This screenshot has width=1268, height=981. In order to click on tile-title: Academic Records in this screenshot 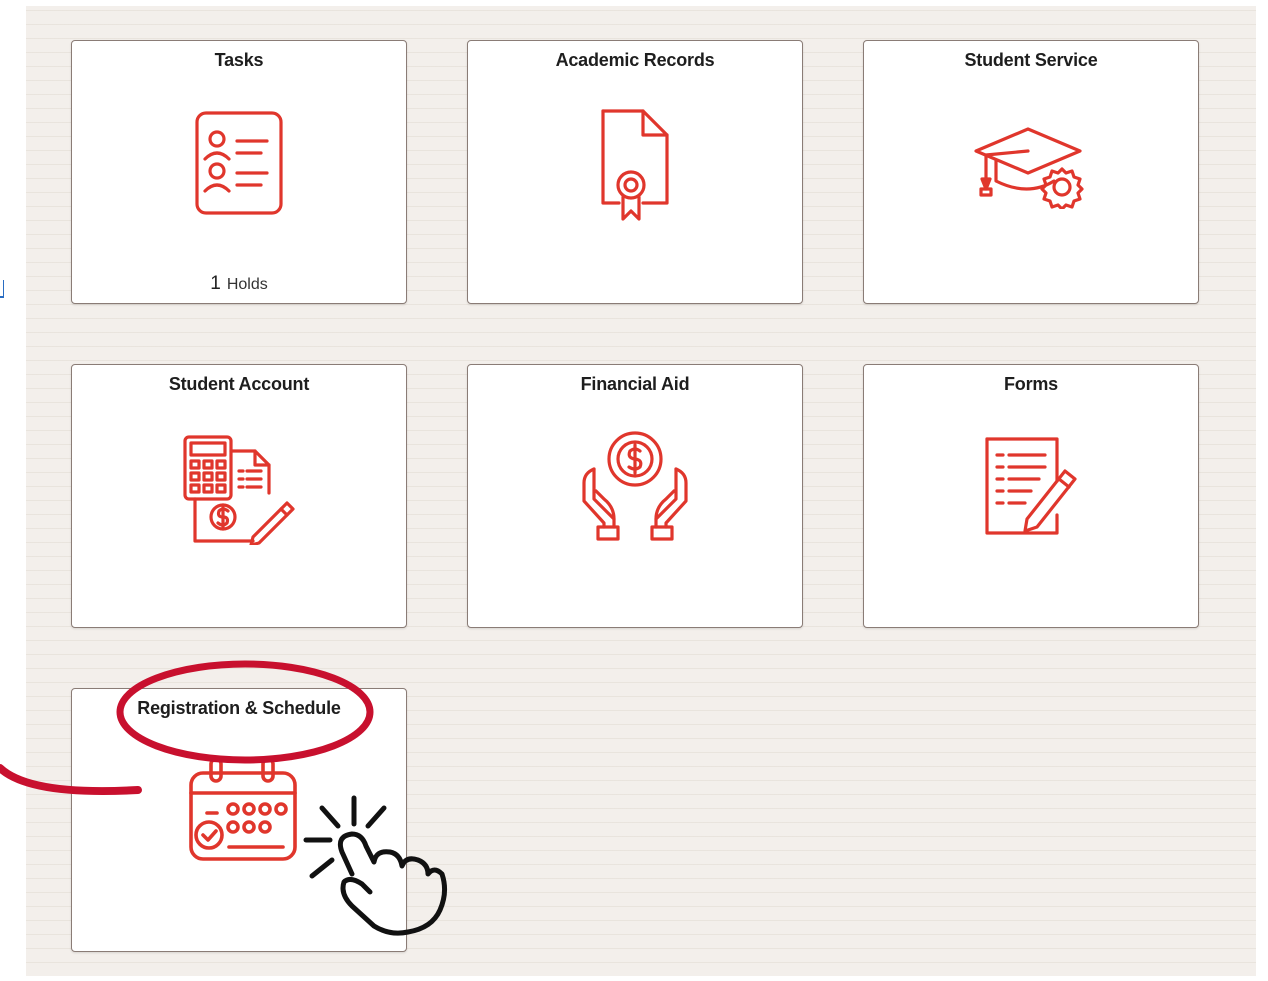, I will do `click(635, 60)`.